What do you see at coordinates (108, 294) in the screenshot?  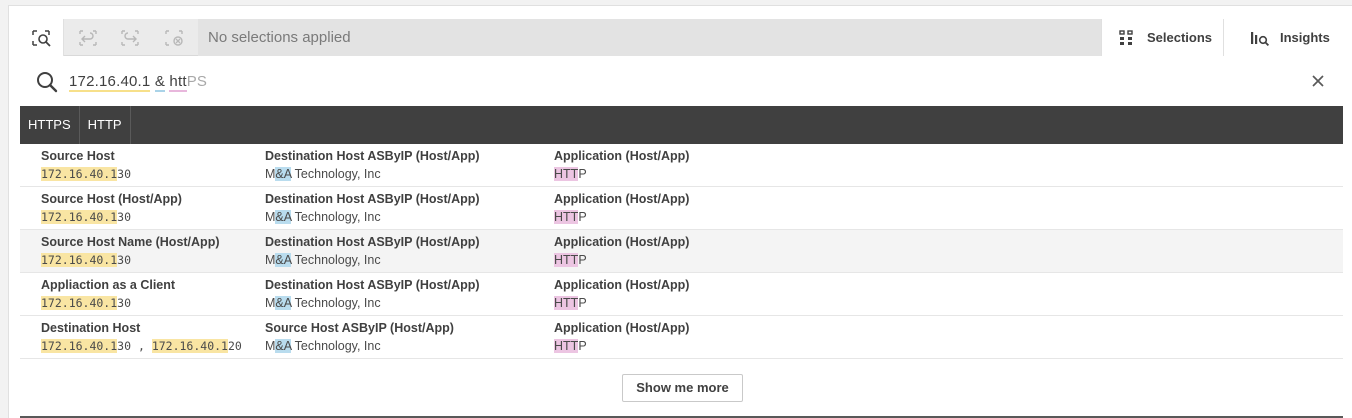 I see `result-field: Appliaction as a Client 172.16.40.130` at bounding box center [108, 294].